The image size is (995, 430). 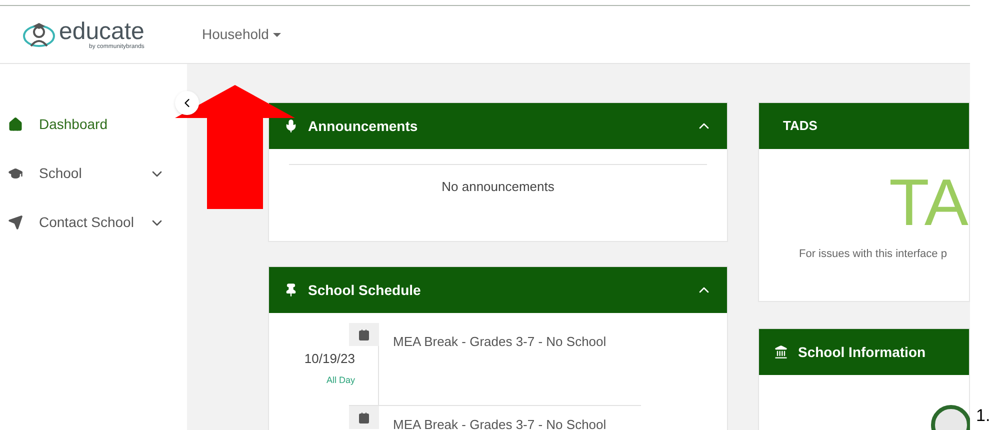 I want to click on sidebar-label: Contact School, so click(x=86, y=222).